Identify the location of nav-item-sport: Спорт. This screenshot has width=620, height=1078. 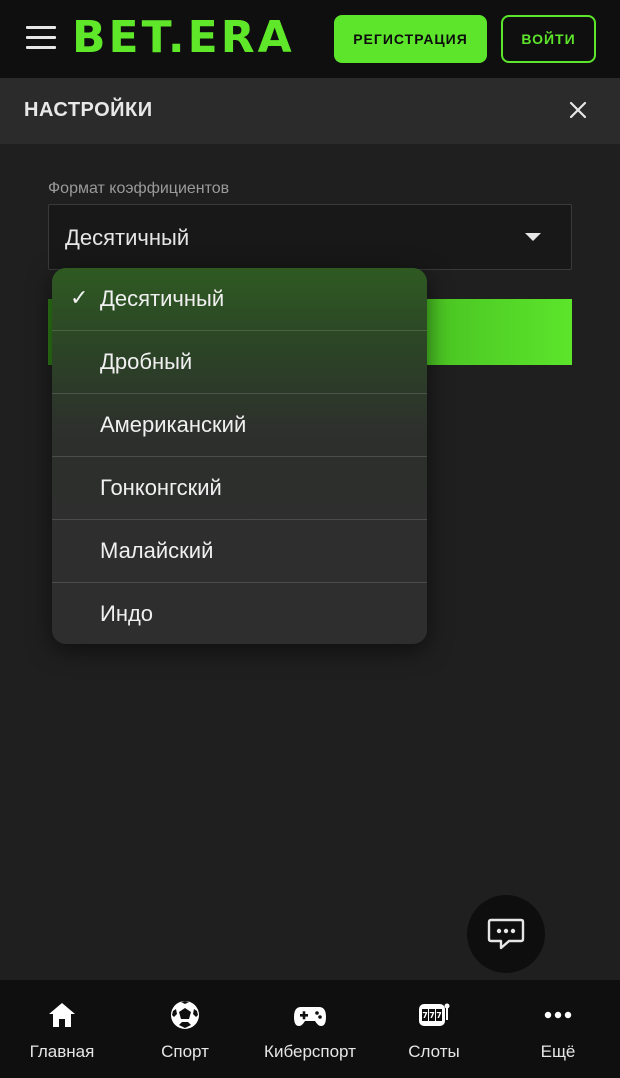
(185, 1029).